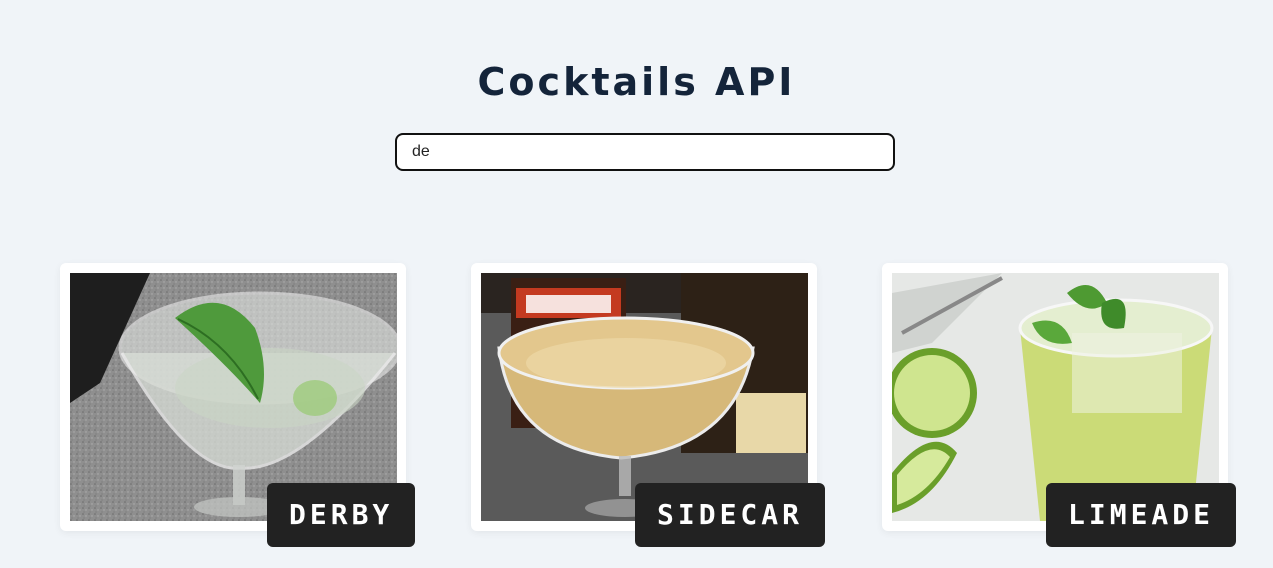 This screenshot has height=568, width=1273. What do you see at coordinates (648, 405) in the screenshot?
I see `cocktail-card-sidecar: SIDECAR` at bounding box center [648, 405].